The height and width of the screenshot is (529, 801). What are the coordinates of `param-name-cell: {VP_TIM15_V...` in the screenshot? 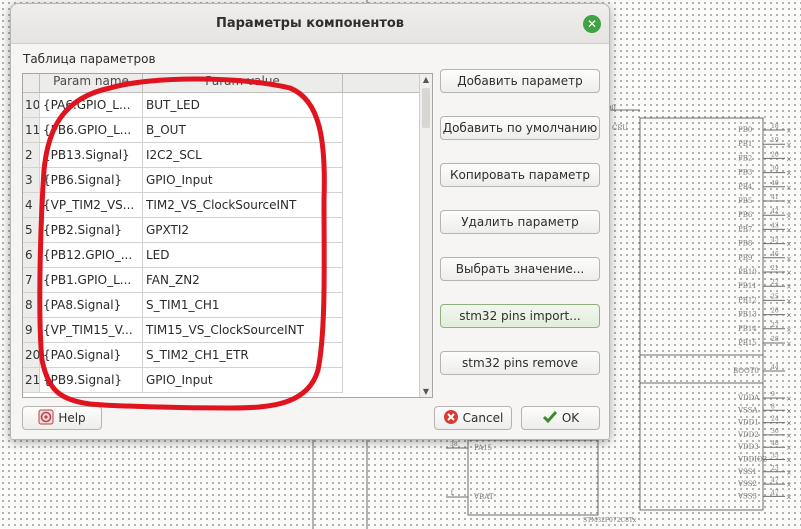 It's located at (91, 330).